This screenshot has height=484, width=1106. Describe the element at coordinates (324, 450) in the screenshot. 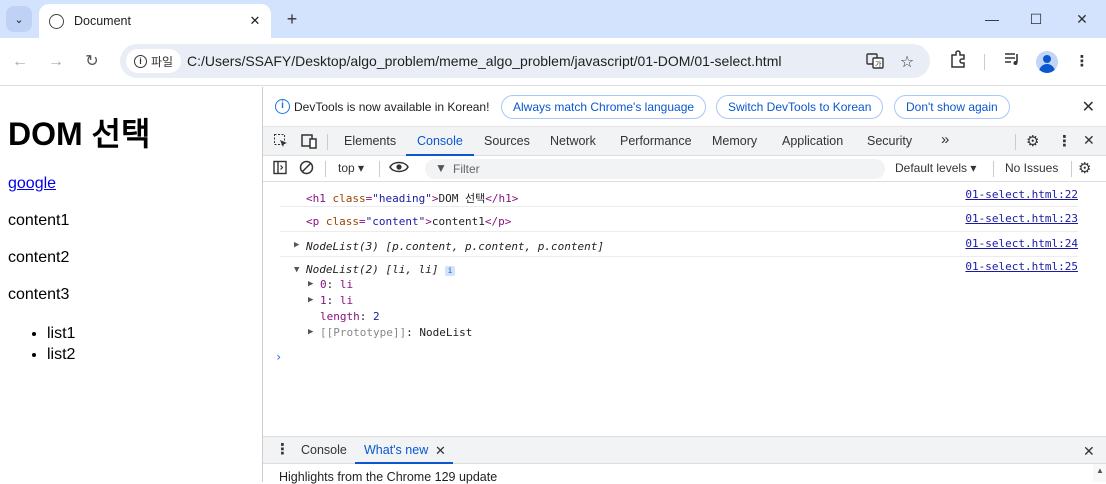

I see `drawer-tab-console: Console` at that location.